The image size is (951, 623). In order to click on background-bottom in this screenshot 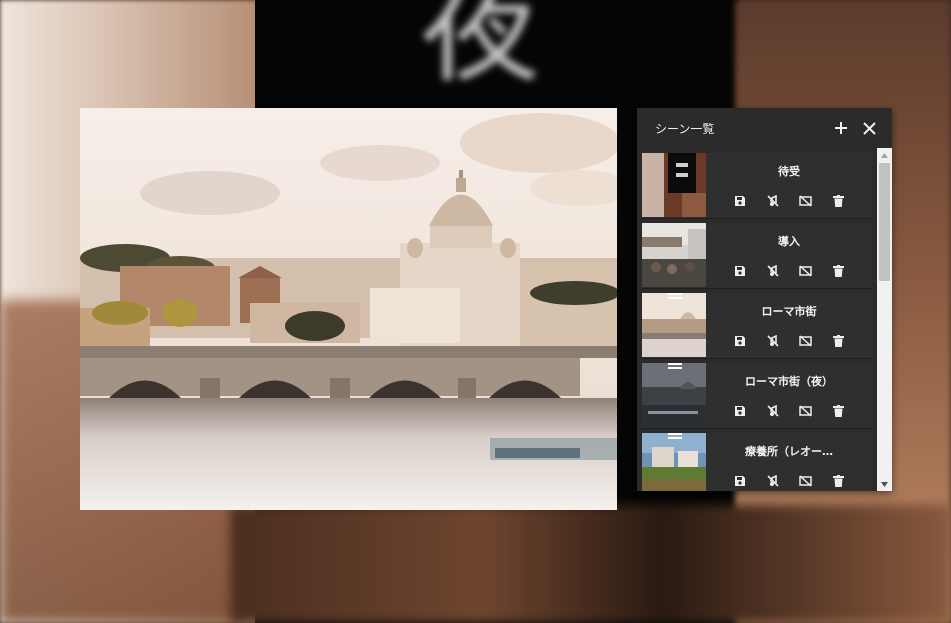, I will do `click(590, 564)`.